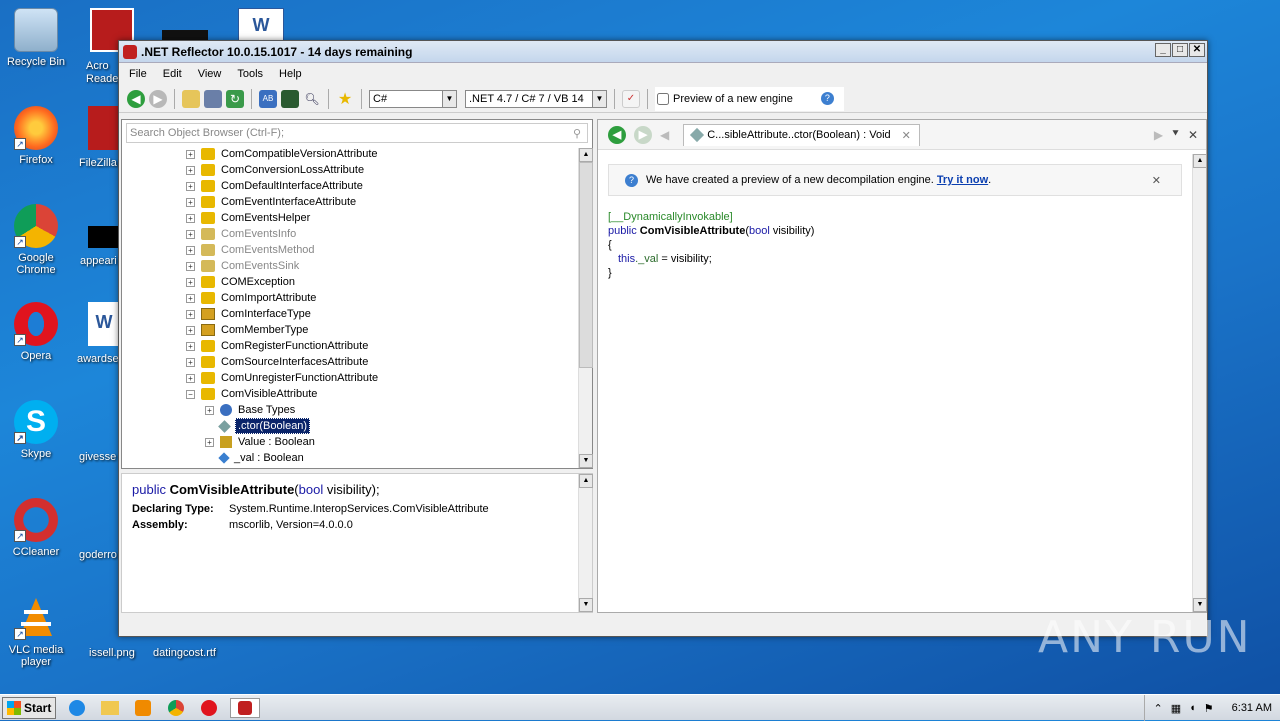 The height and width of the screenshot is (721, 1280). What do you see at coordinates (1199, 383) in the screenshot?
I see `code-scrollbar: ▲ ▼` at bounding box center [1199, 383].